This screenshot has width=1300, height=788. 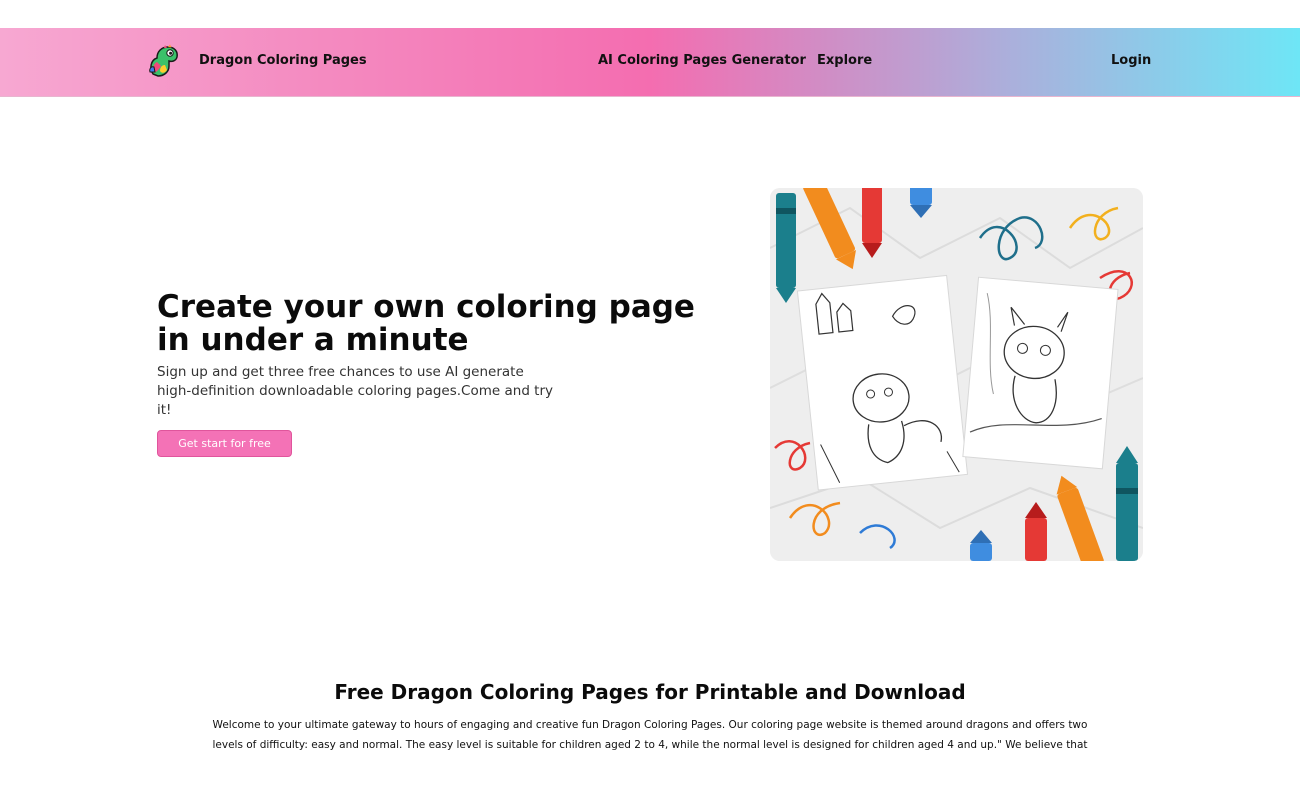 I want to click on nav-ai-generator-link: AI Coloring Pages Generator, so click(x=702, y=60).